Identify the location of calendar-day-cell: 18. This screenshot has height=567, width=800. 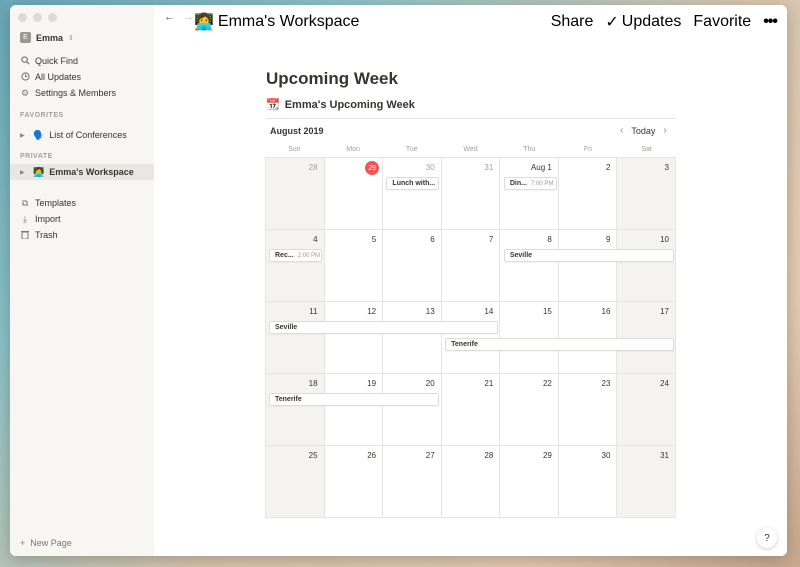
(295, 410).